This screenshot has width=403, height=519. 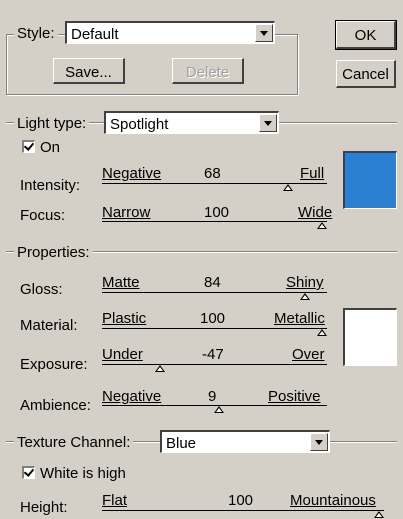 I want to click on style-select-value: Default, so click(x=95, y=34).